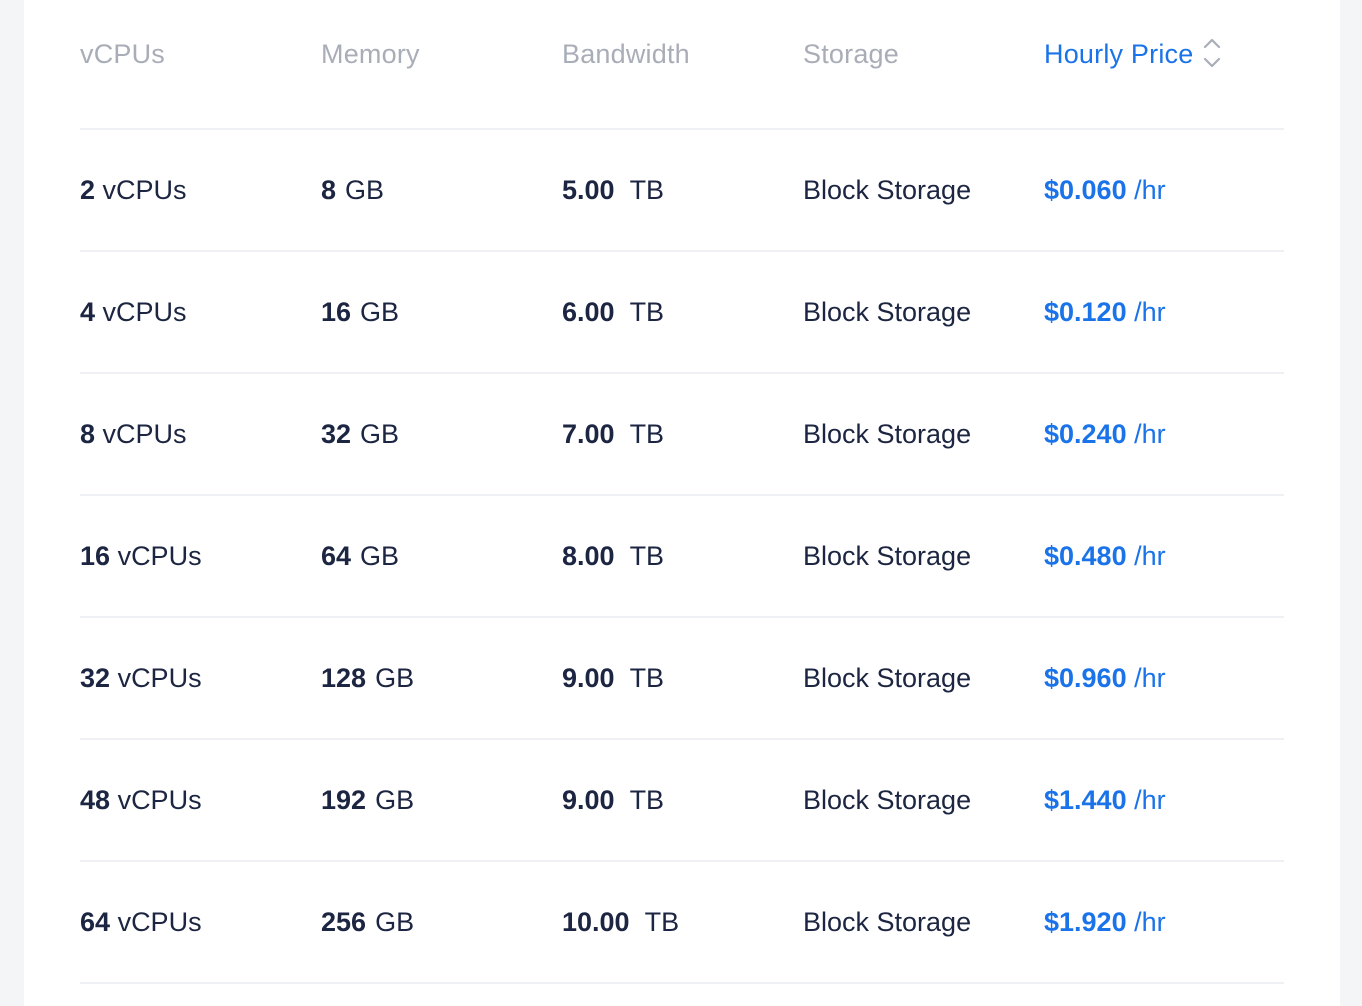 The width and height of the screenshot is (1362, 1006). I want to click on cell-hourly-price: $0.960 /hr, so click(1164, 678).